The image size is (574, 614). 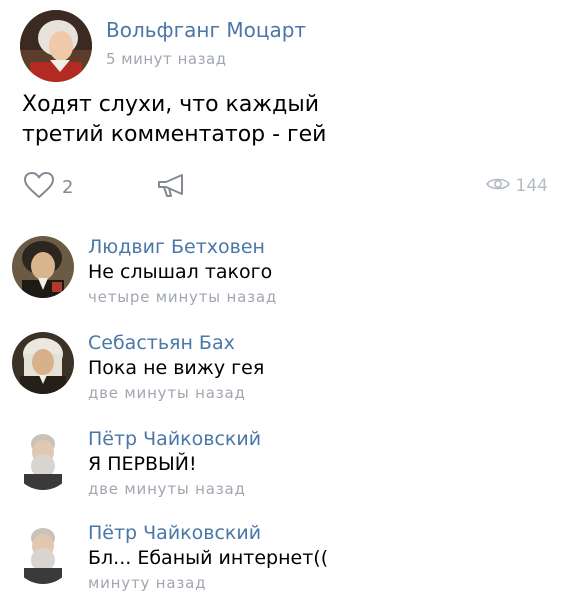 I want to click on comment-timestamp: четыре минуты назад, so click(x=182, y=297).